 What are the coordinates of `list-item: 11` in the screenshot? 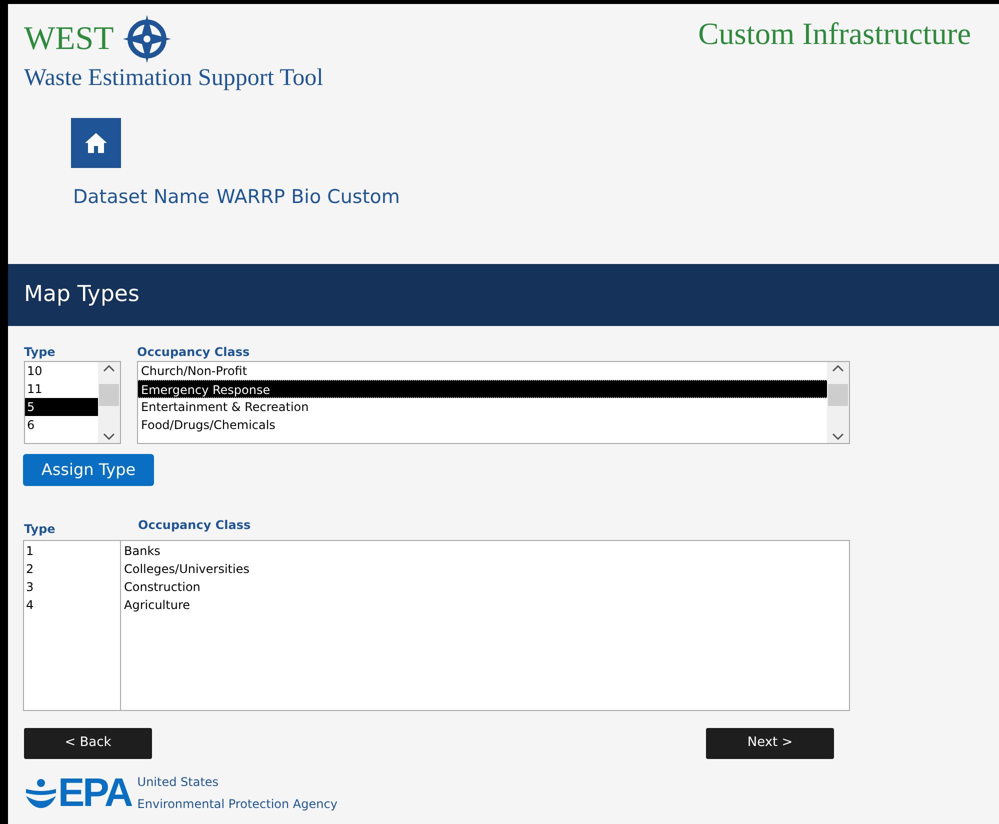 It's located at (61, 389).